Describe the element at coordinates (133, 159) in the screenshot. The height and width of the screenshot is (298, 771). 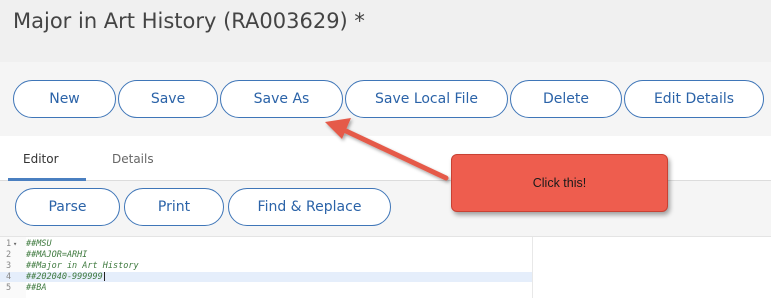
I see `tab-details: Details` at that location.